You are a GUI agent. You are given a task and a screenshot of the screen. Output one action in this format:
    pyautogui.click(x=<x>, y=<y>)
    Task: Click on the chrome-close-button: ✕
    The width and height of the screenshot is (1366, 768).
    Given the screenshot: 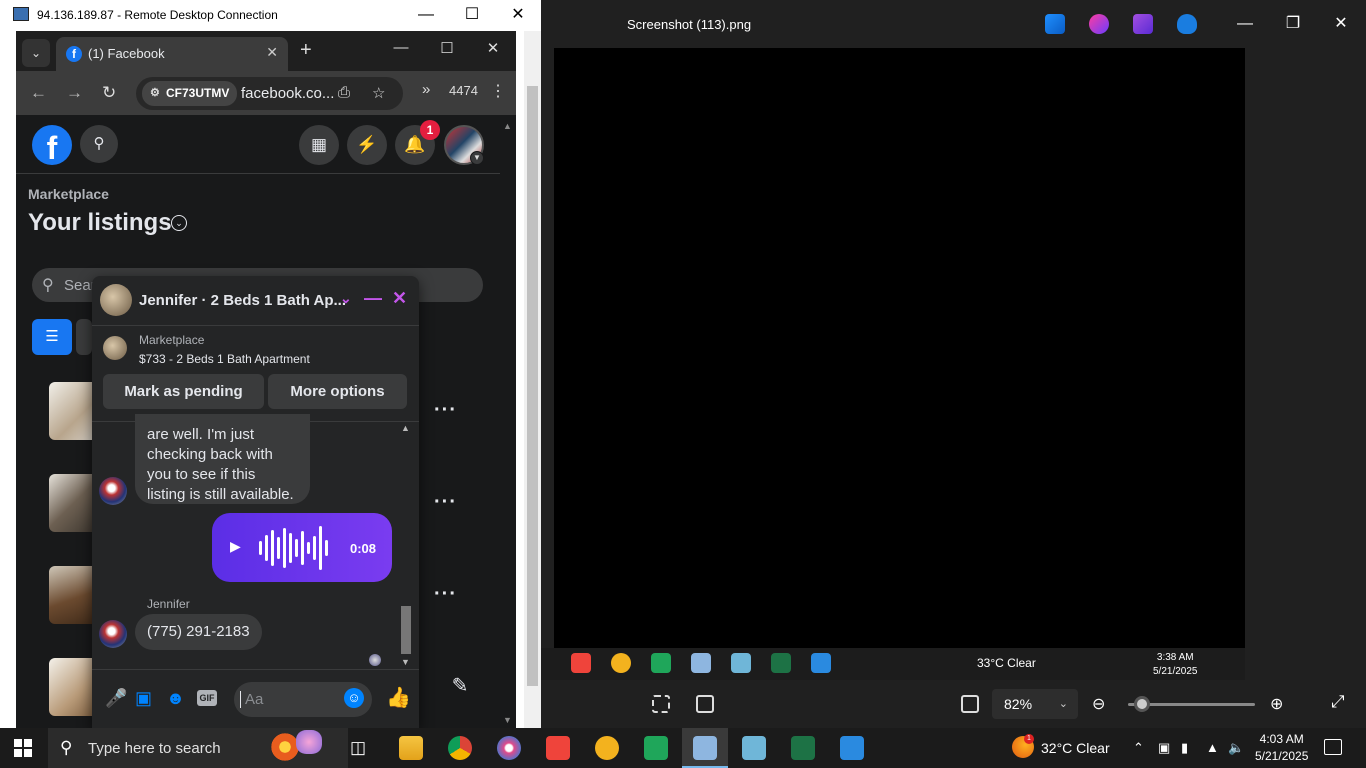 What is the action you would take?
    pyautogui.click(x=493, y=48)
    